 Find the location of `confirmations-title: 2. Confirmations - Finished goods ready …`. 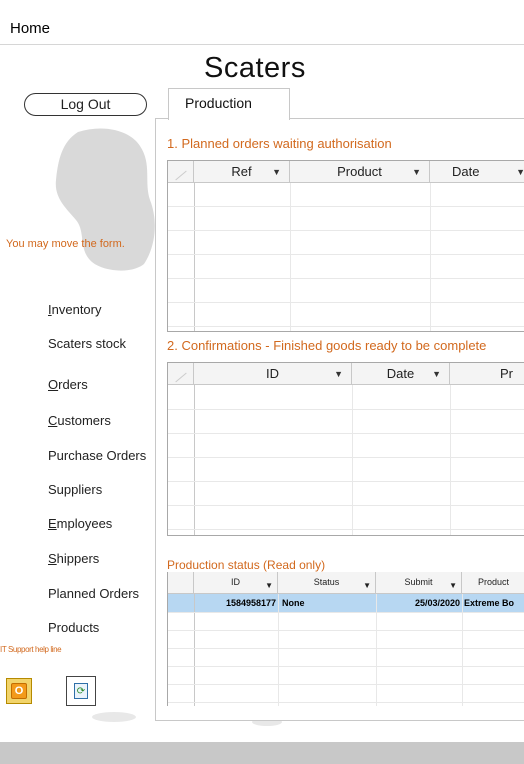

confirmations-title: 2. Confirmations - Finished goods ready … is located at coordinates (327, 345).